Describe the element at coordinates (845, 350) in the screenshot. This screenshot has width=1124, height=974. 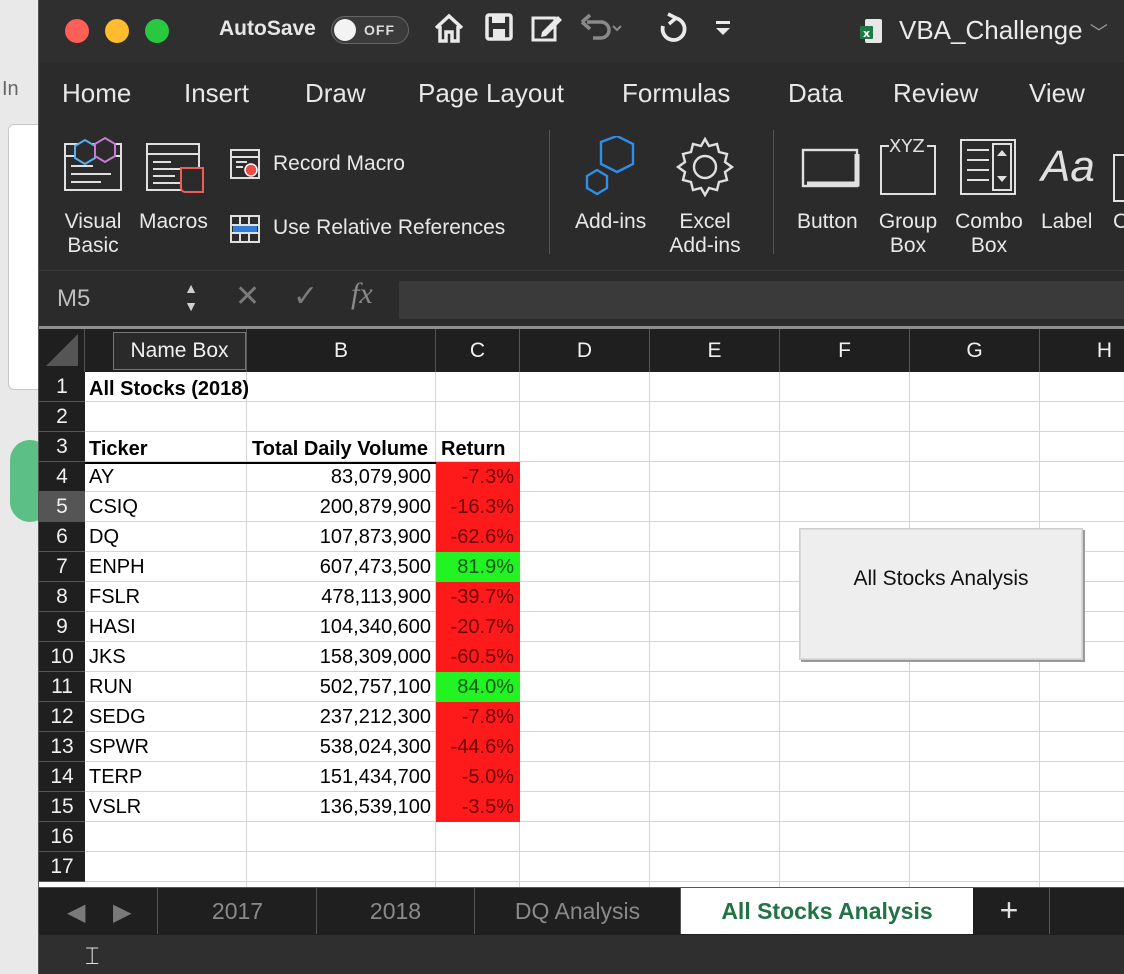
I see `column-header-f: F` at that location.